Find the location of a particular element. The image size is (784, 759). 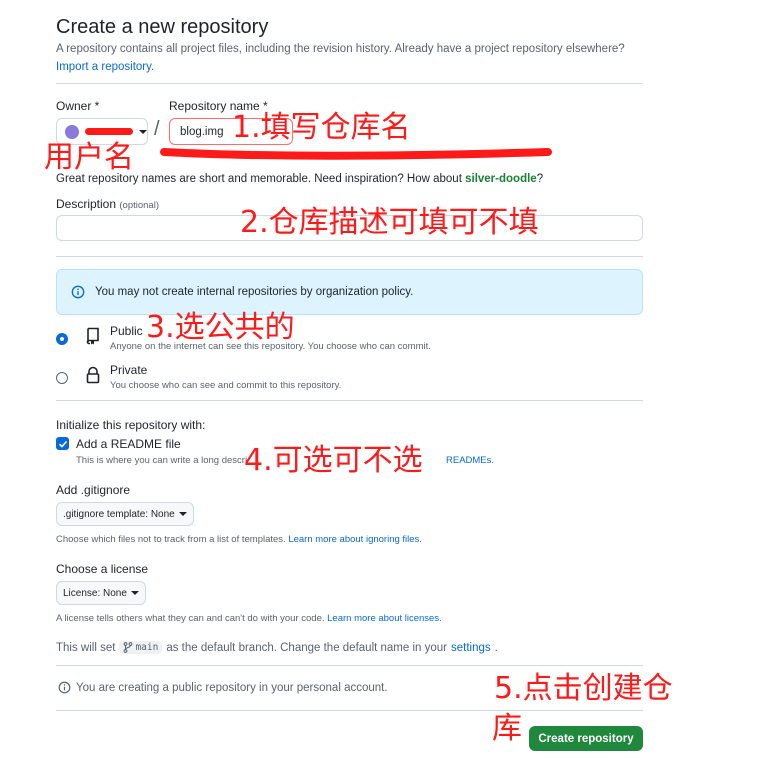

git-branch-icon is located at coordinates (128, 647).